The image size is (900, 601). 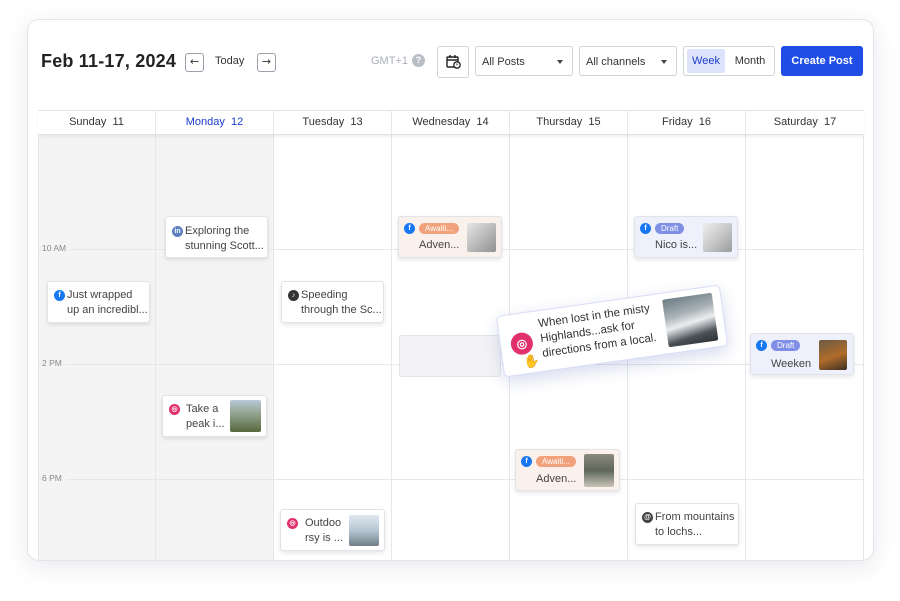 I want to click on posts-filter-value: All Posts, so click(x=503, y=62).